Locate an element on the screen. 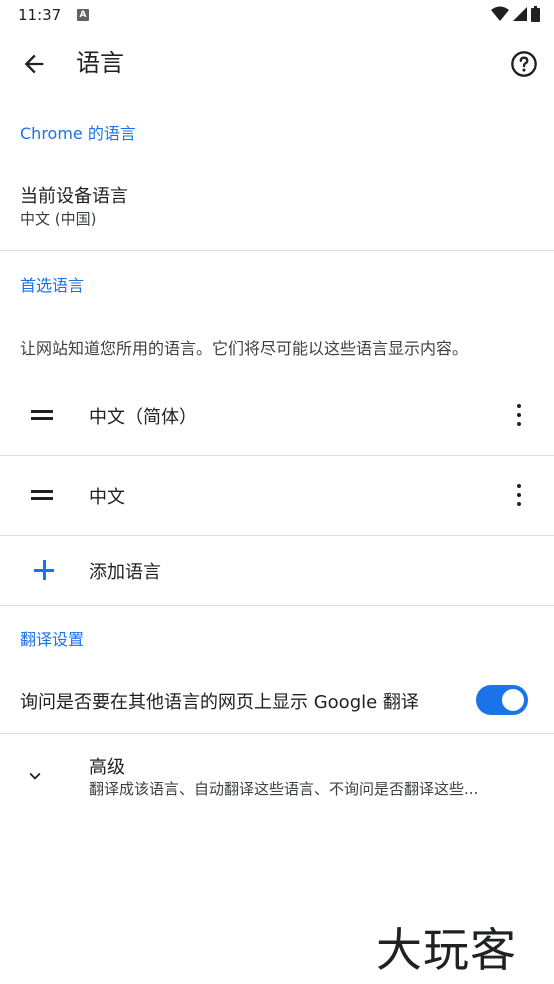 The width and height of the screenshot is (554, 984). language-row-zh-hans is located at coordinates (277, 415).